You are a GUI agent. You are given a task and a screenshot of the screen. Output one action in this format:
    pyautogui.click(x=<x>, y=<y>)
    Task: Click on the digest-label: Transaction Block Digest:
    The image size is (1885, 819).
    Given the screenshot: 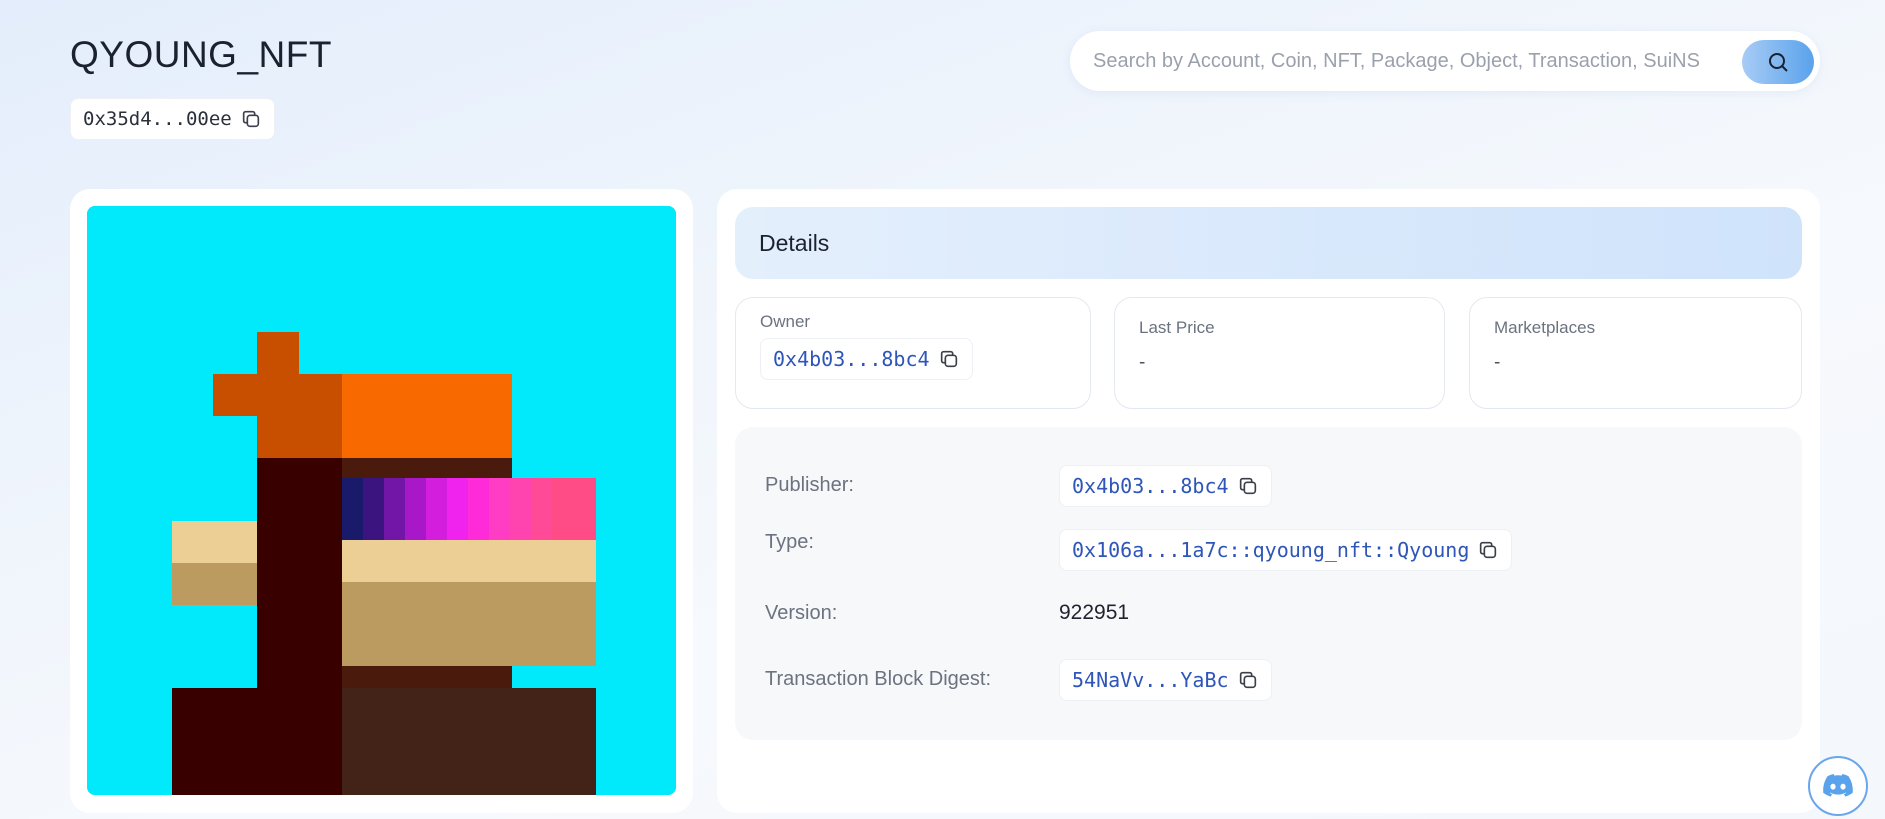 What is the action you would take?
    pyautogui.click(x=878, y=679)
    